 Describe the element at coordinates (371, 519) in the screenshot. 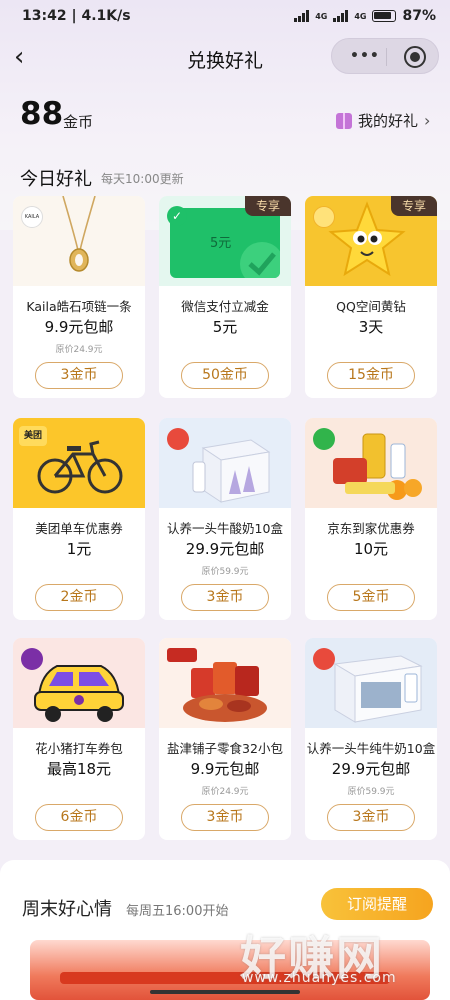

I see `product-card: 京东到家优惠券 10元 5金币` at that location.